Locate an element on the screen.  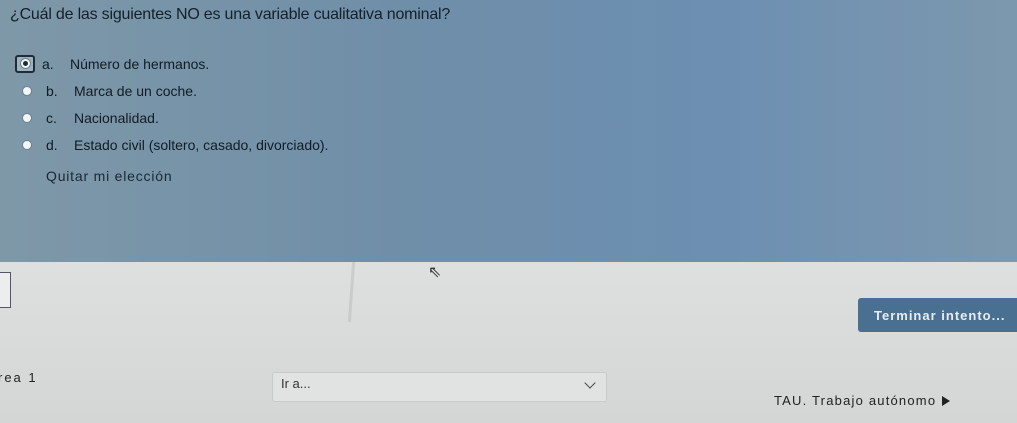
option-b: b. Marca de un coche. is located at coordinates (175, 90).